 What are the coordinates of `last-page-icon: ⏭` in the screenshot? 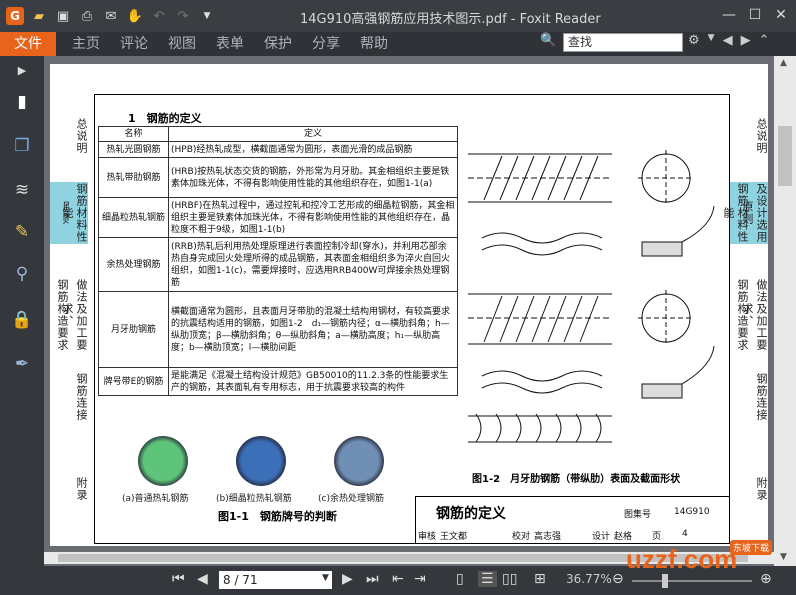 It's located at (372, 579).